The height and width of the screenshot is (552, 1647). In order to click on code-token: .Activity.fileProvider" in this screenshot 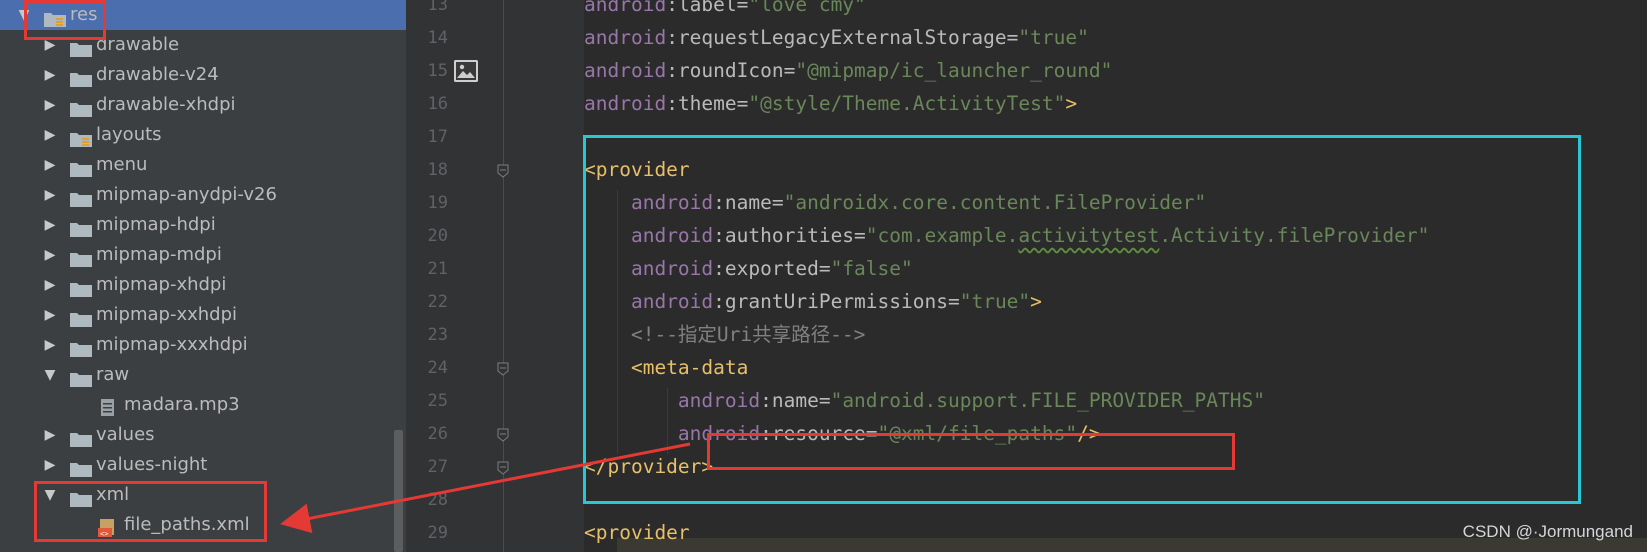, I will do `click(1294, 235)`.